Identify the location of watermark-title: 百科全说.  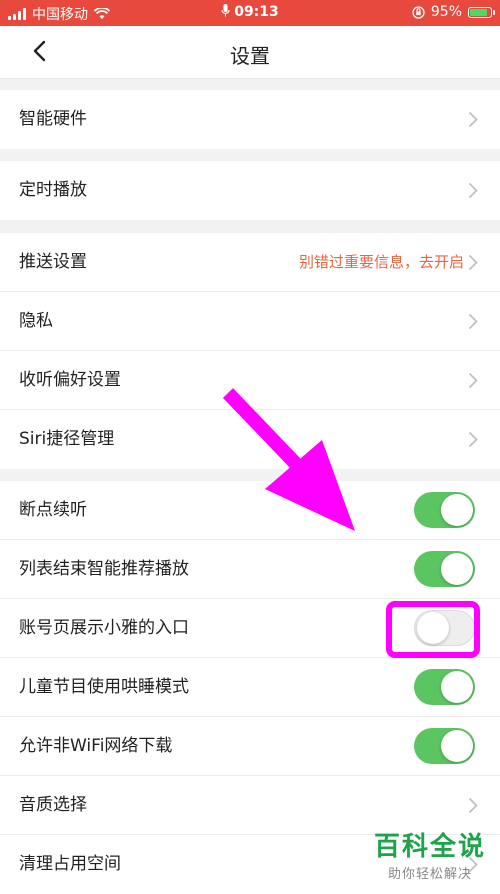
(429, 847).